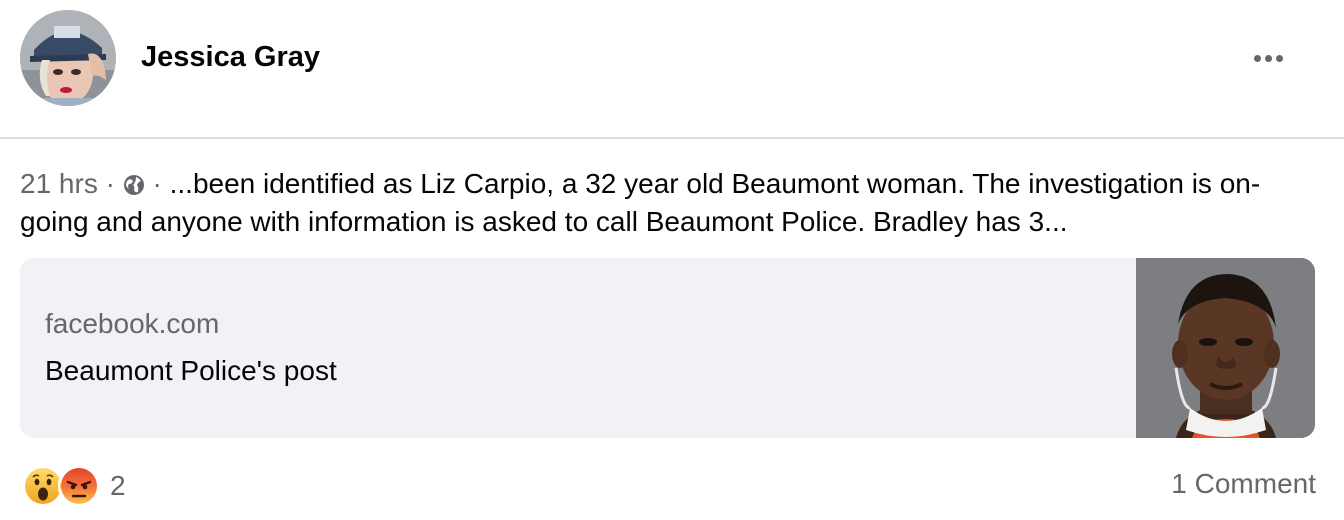  I want to click on reaction-count: 2, so click(118, 485).